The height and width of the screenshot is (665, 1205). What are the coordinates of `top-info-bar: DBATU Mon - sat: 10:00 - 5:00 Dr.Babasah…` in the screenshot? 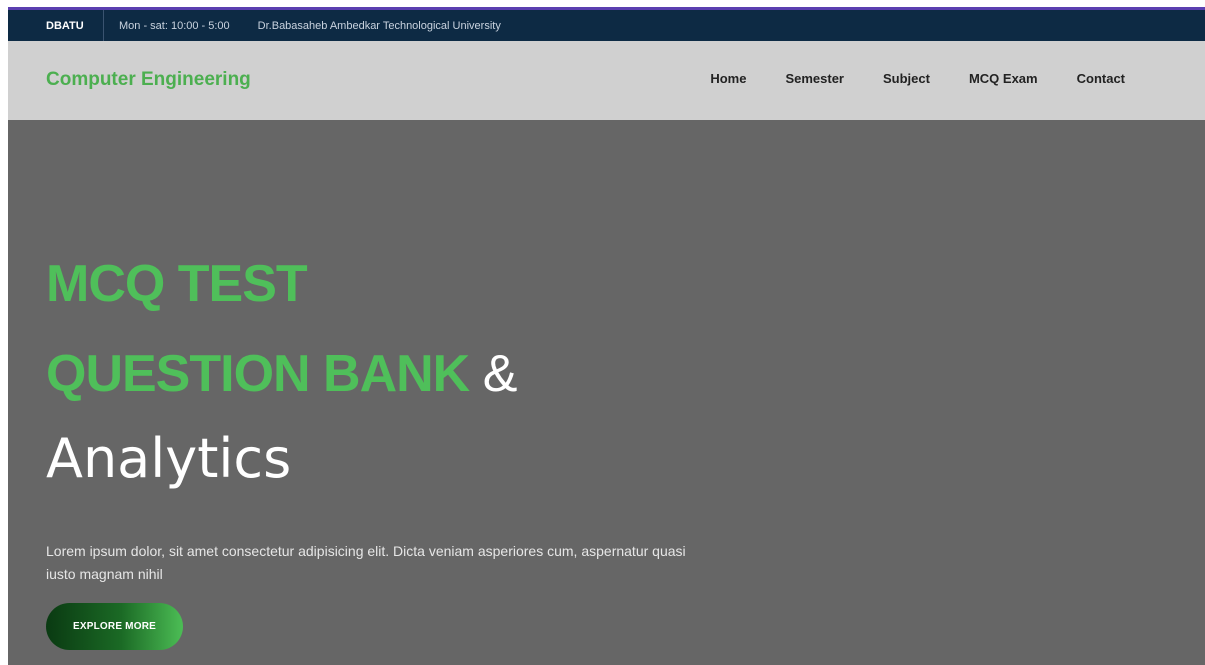 It's located at (606, 25).